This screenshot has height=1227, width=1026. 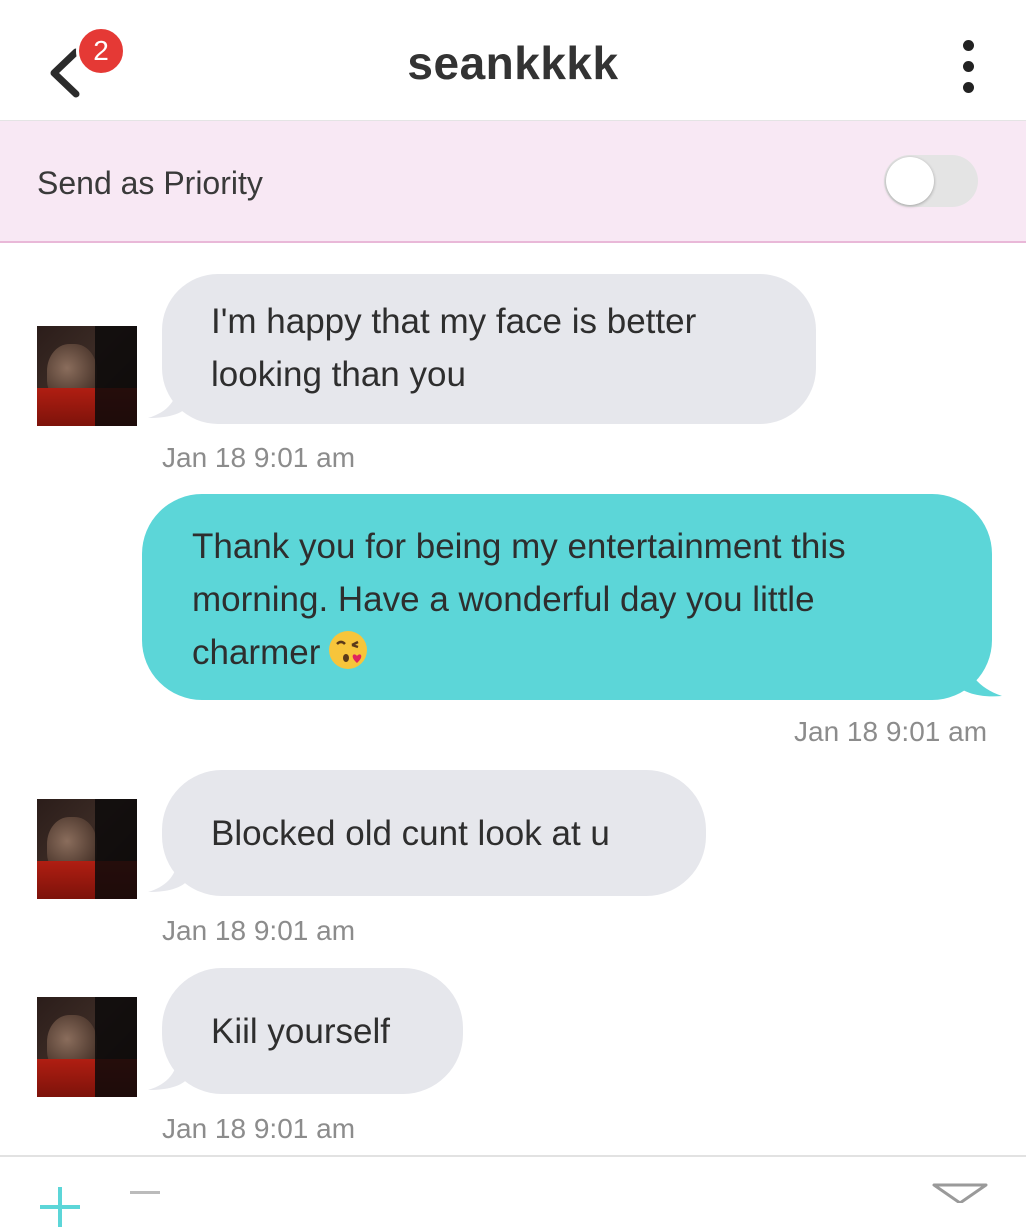 I want to click on more-vertical-icon, so click(x=968, y=45).